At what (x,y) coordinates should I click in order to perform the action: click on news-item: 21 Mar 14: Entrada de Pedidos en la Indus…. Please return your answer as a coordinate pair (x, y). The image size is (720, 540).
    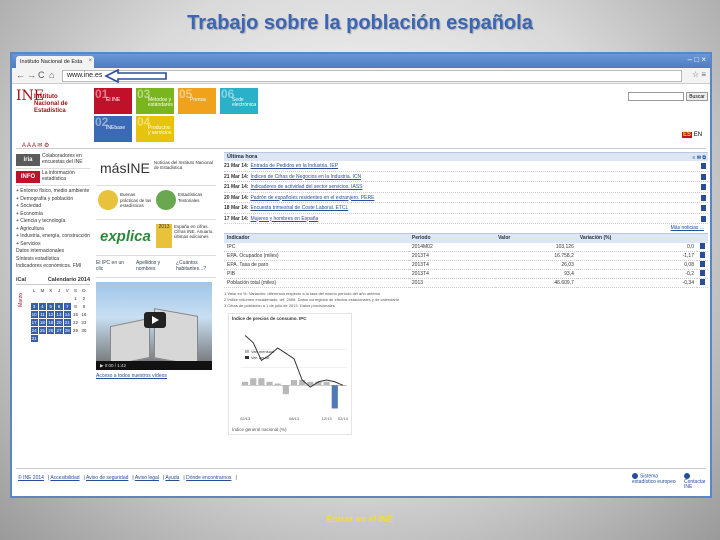
    Looking at the image, I should click on (466, 166).